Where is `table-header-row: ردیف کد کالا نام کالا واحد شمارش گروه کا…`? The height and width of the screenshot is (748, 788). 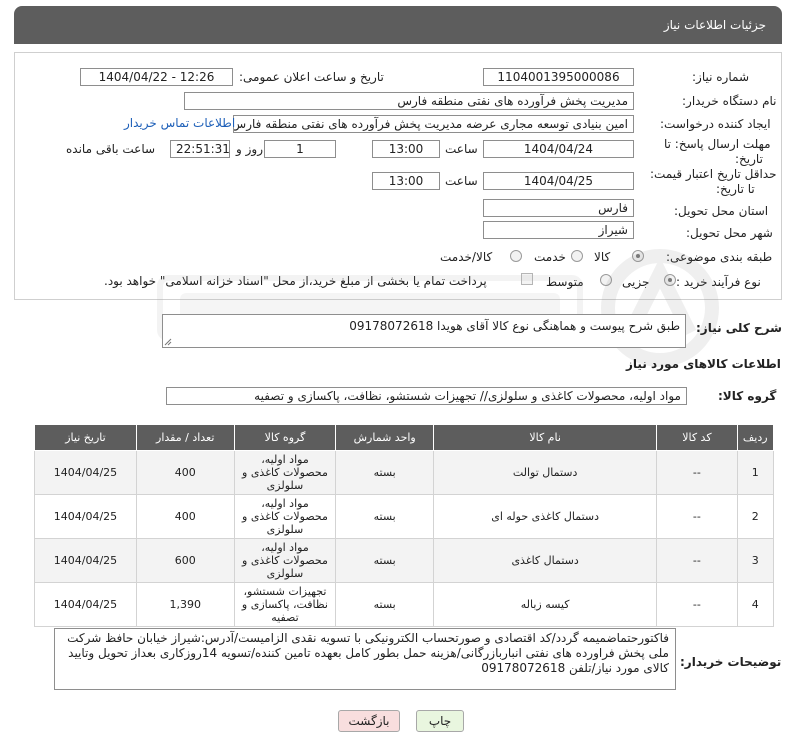 table-header-row: ردیف کد کالا نام کالا واحد شمارش گروه کا… is located at coordinates (404, 437).